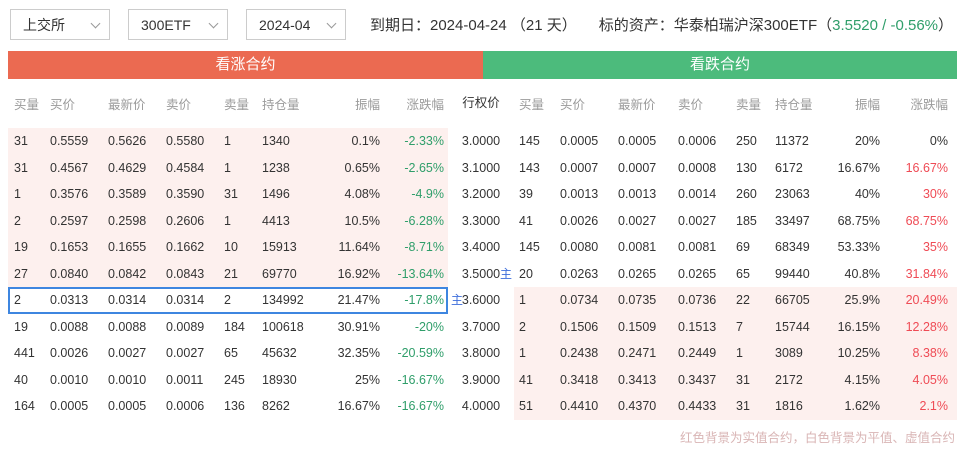  I want to click on call-column-headers: 买量 买价 最新价 卖价 卖量 持仓量 振幅 涨跌幅, so click(228, 103).